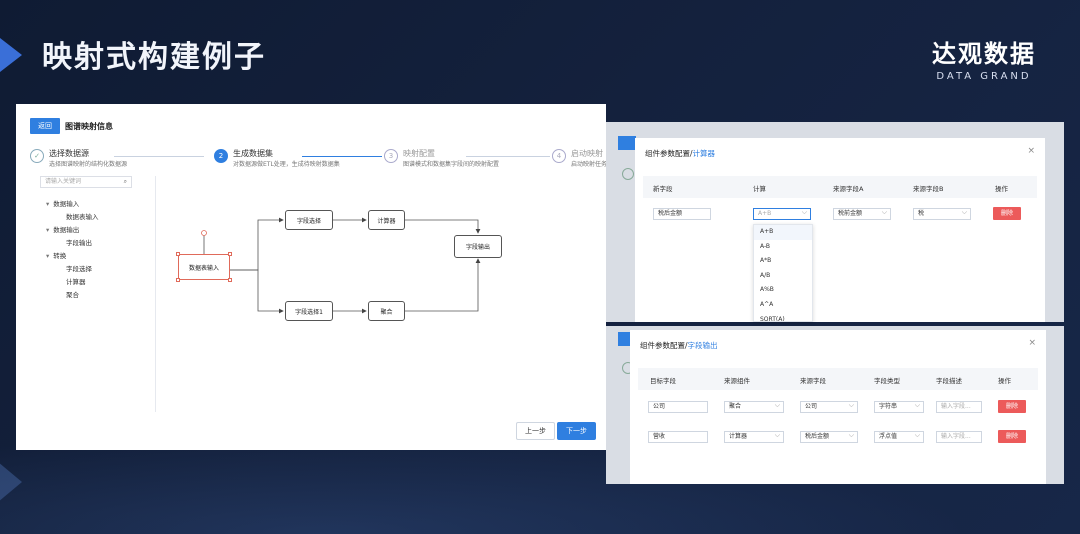 This screenshot has width=1080, height=534. What do you see at coordinates (78, 159) in the screenshot?
I see `step-select-source: ✓ 选择数据源 选择图谱映射的结构化数据源` at bounding box center [78, 159].